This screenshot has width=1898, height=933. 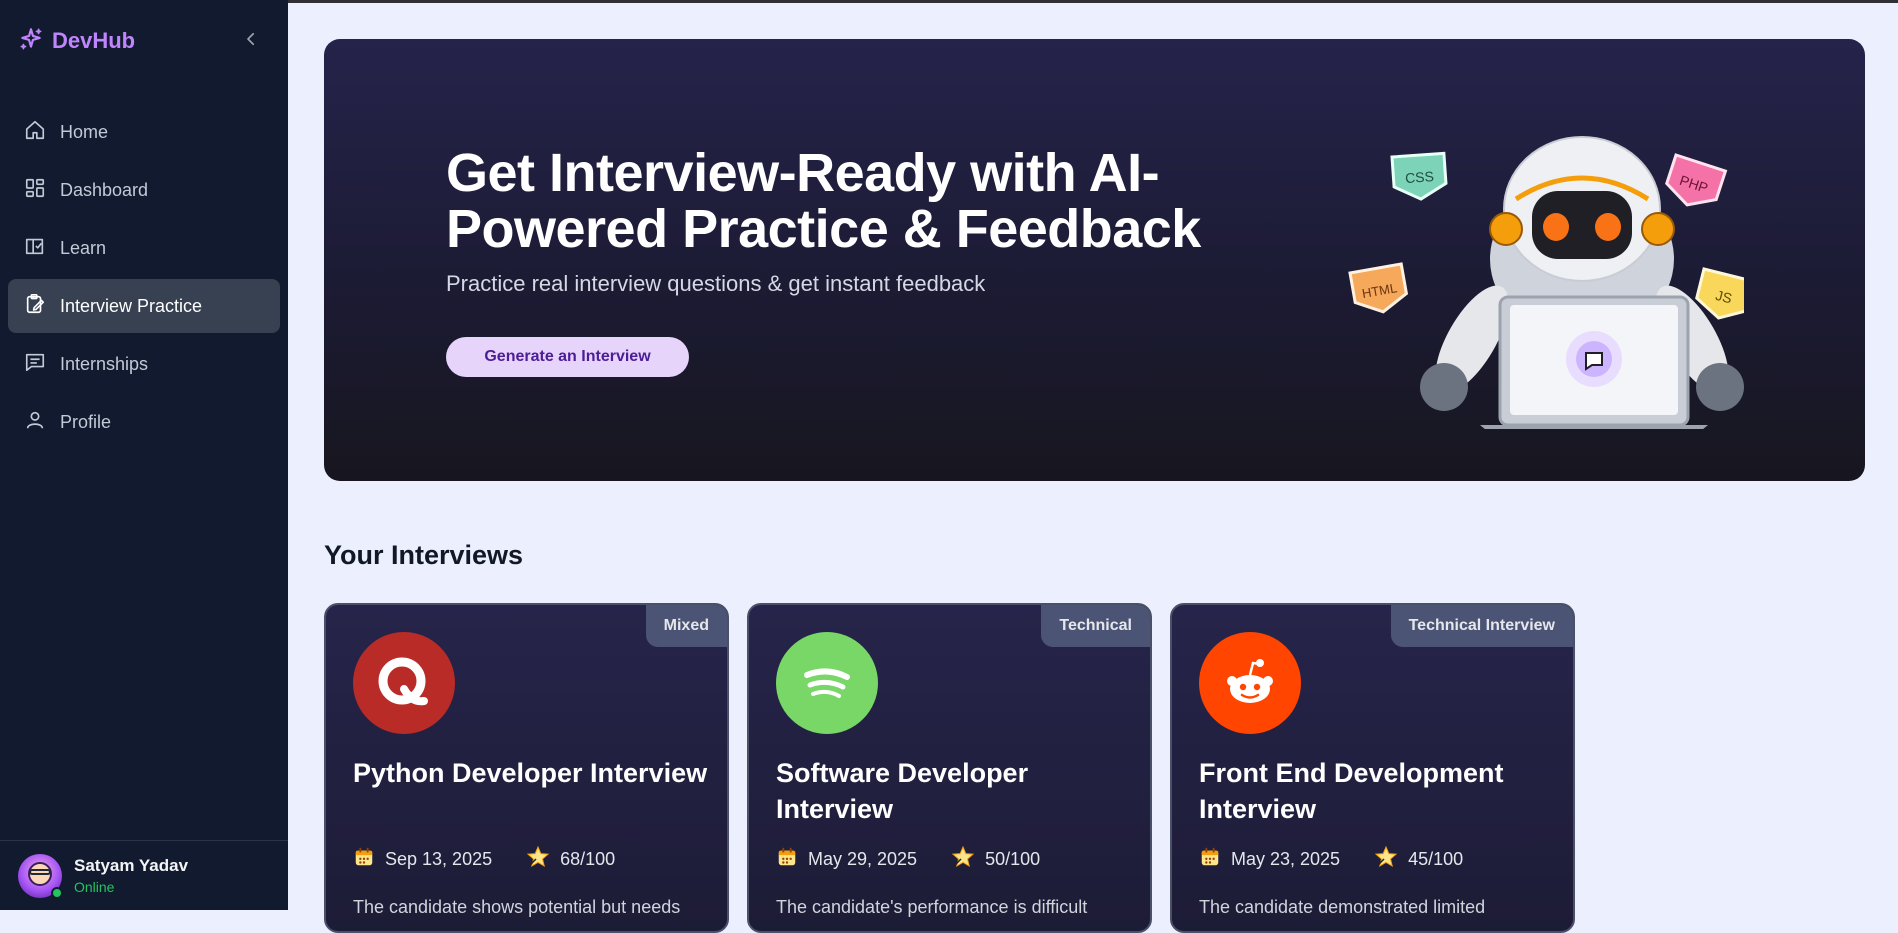 I want to click on interview-score: 68/100, so click(x=588, y=859).